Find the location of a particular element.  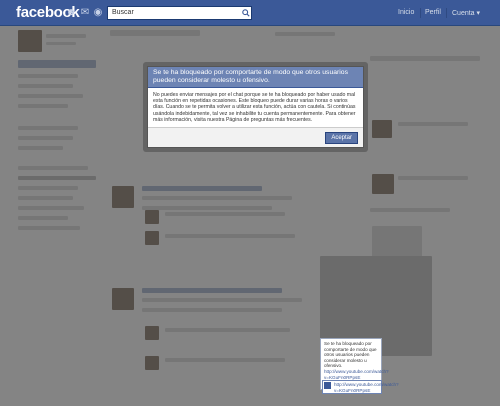

search-input: Buscar is located at coordinates (179, 13).